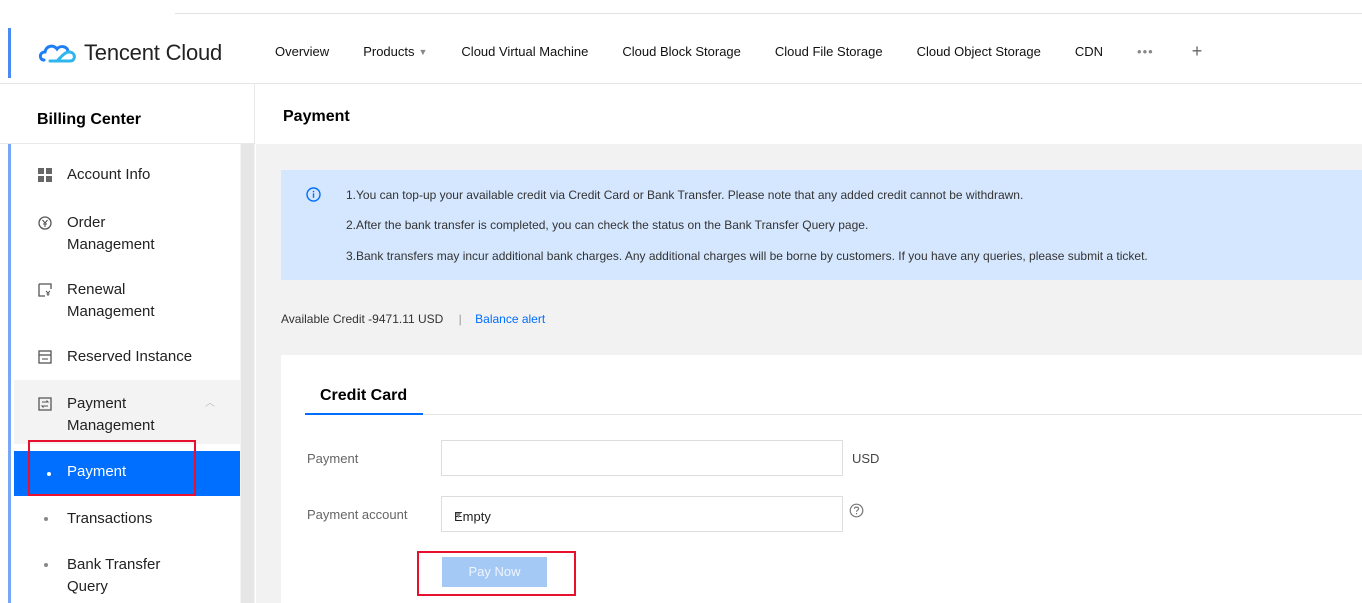 This screenshot has width=1362, height=603. I want to click on payment-amount-label: Payment, so click(333, 458).